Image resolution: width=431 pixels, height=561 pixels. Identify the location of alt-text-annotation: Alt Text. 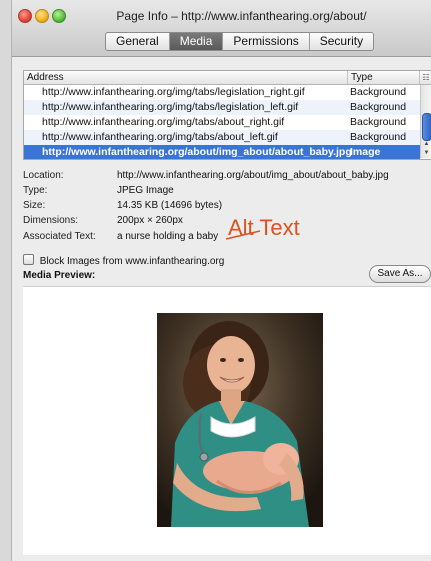
(264, 227).